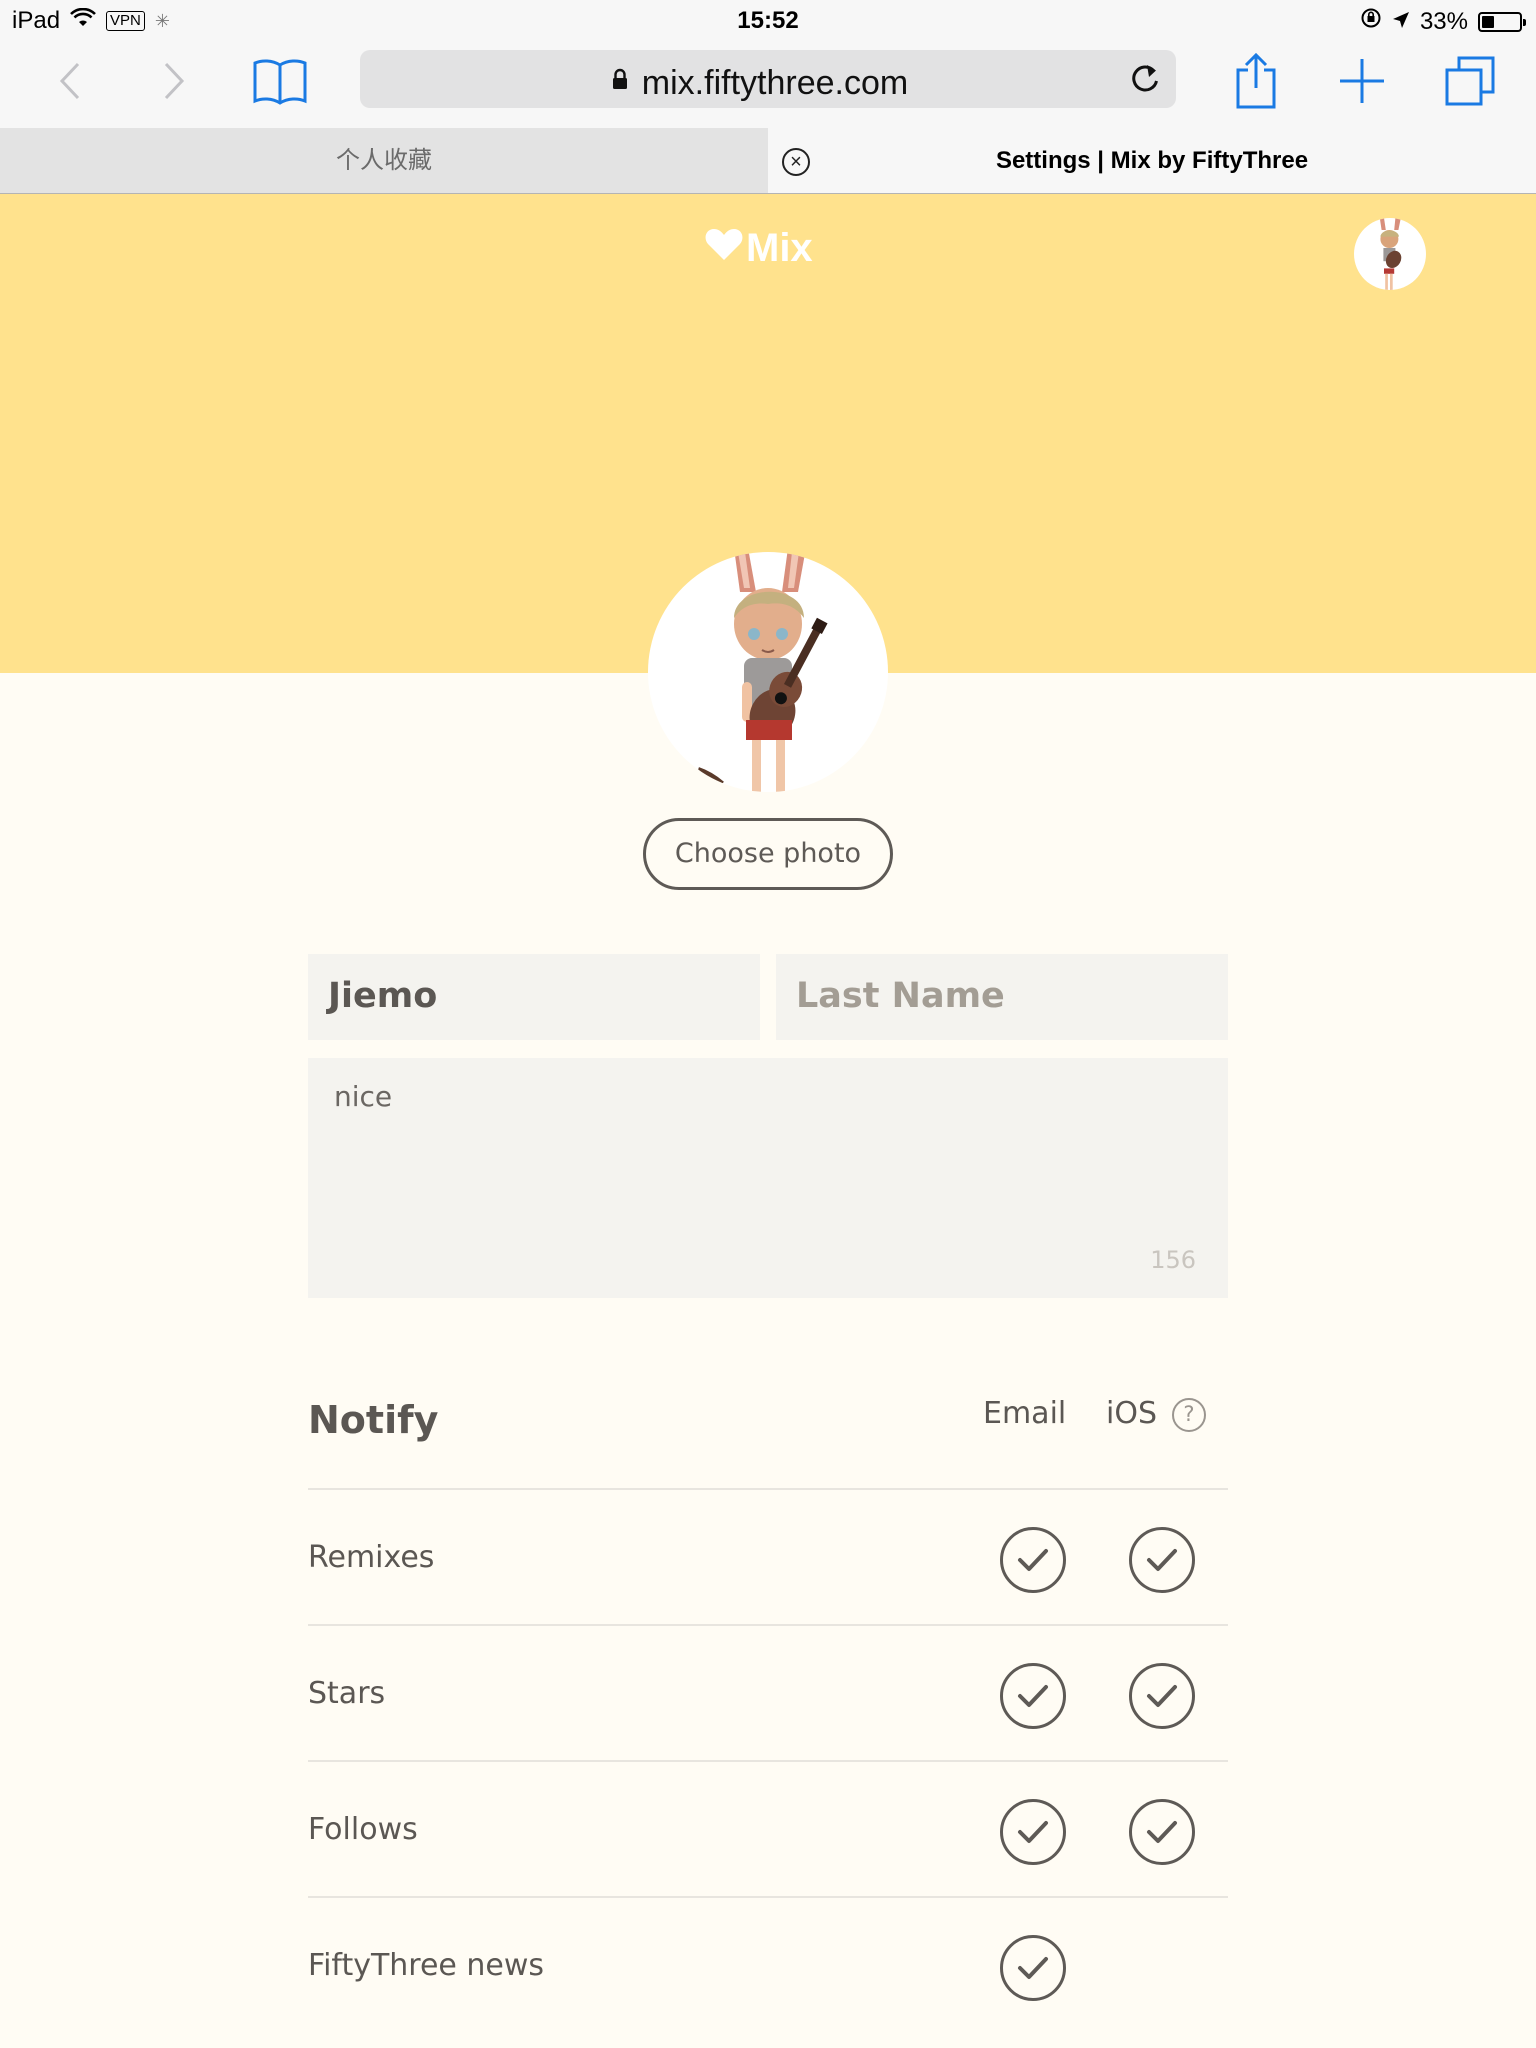  Describe the element at coordinates (768, 1178) in the screenshot. I see `bio-textarea: nice 156` at that location.